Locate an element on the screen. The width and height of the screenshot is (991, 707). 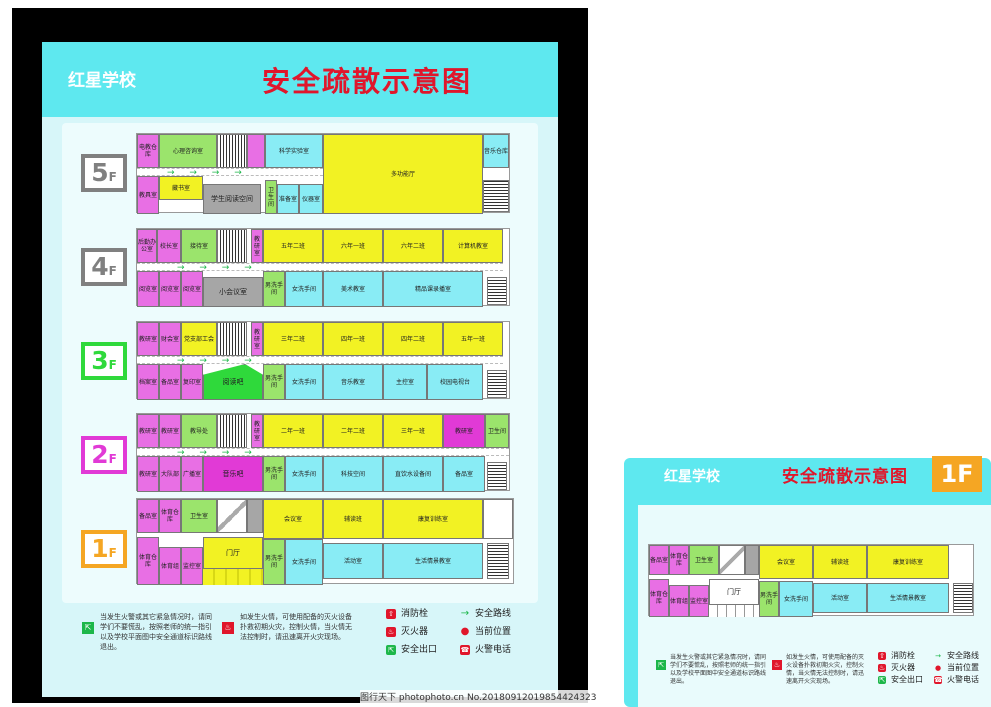
room: 多功能厅 is located at coordinates (403, 174).